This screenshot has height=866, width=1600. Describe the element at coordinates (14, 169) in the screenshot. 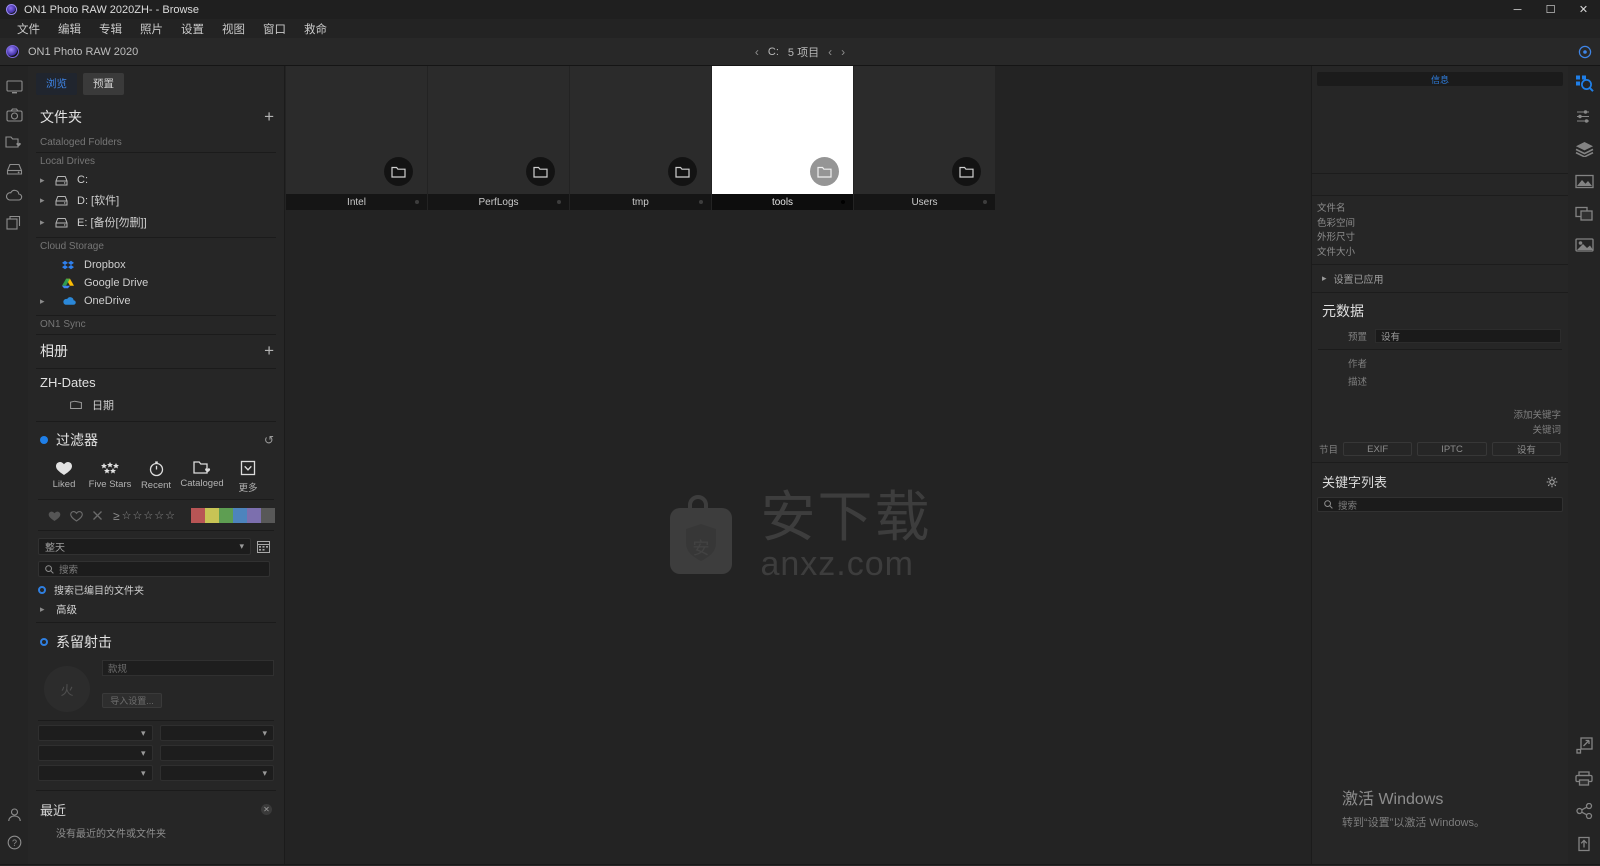

I see `drive-icon` at that location.